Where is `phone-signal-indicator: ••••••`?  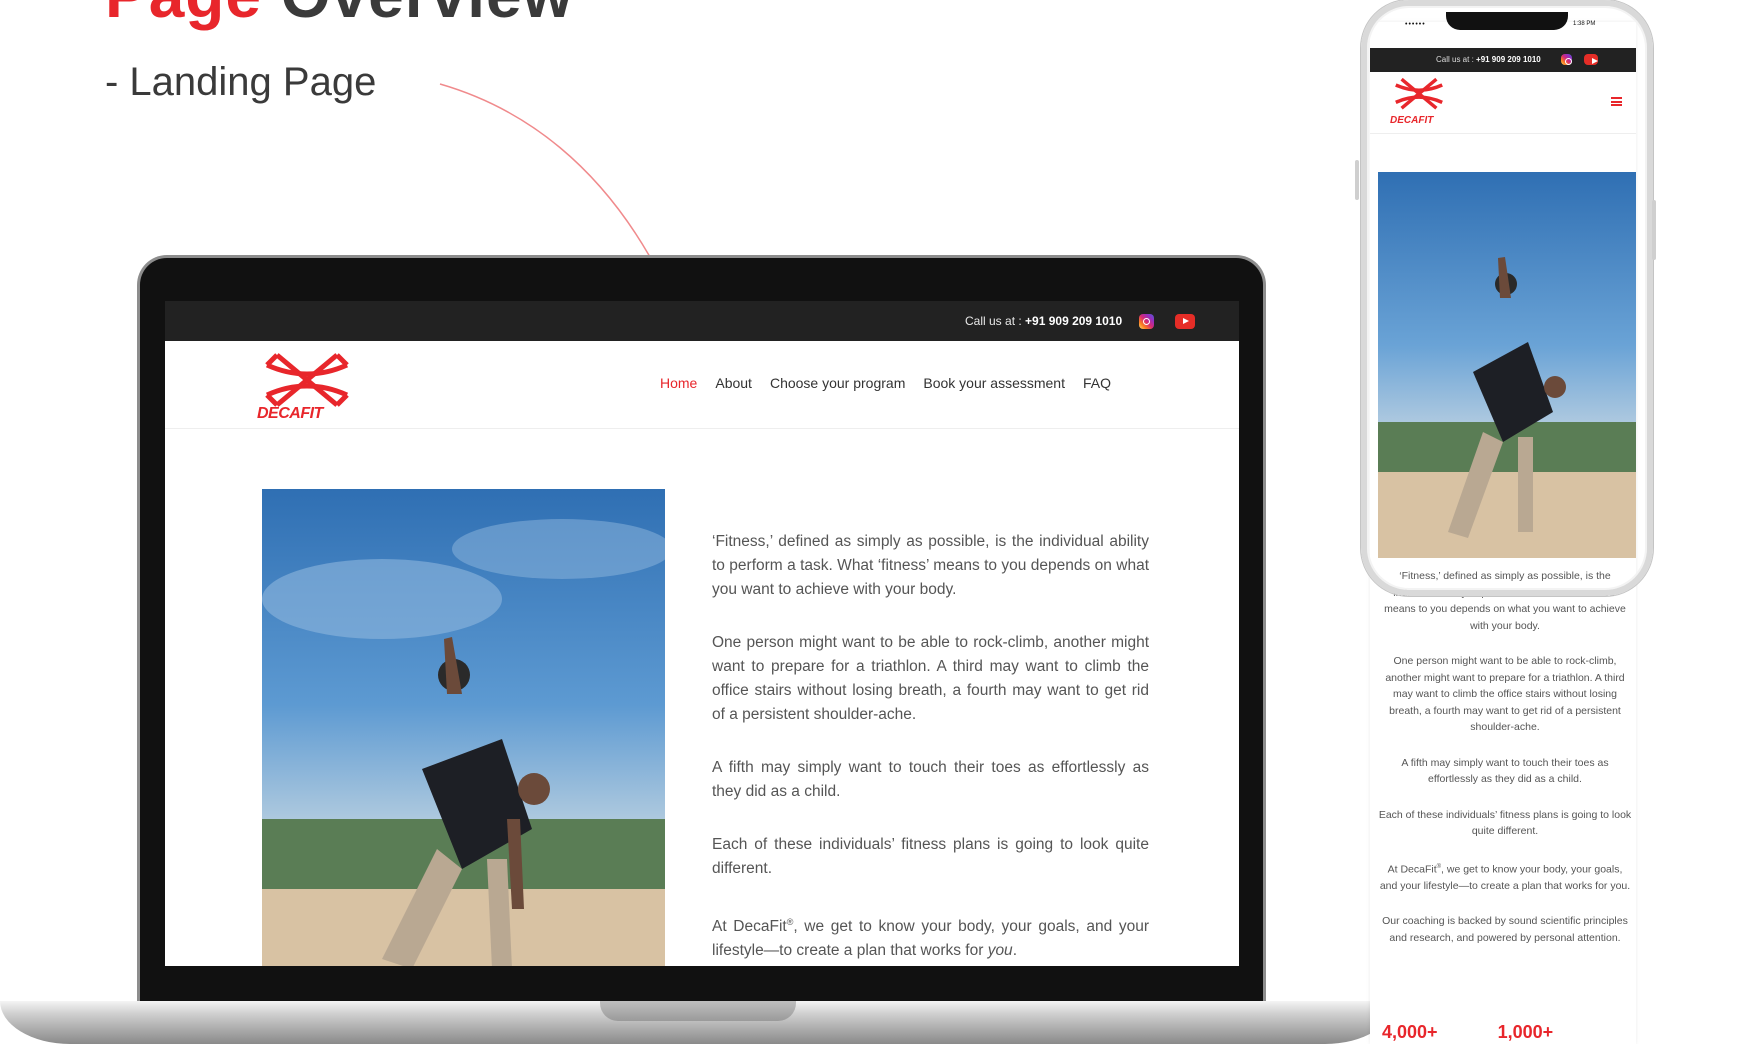 phone-signal-indicator: •••••• is located at coordinates (1415, 24).